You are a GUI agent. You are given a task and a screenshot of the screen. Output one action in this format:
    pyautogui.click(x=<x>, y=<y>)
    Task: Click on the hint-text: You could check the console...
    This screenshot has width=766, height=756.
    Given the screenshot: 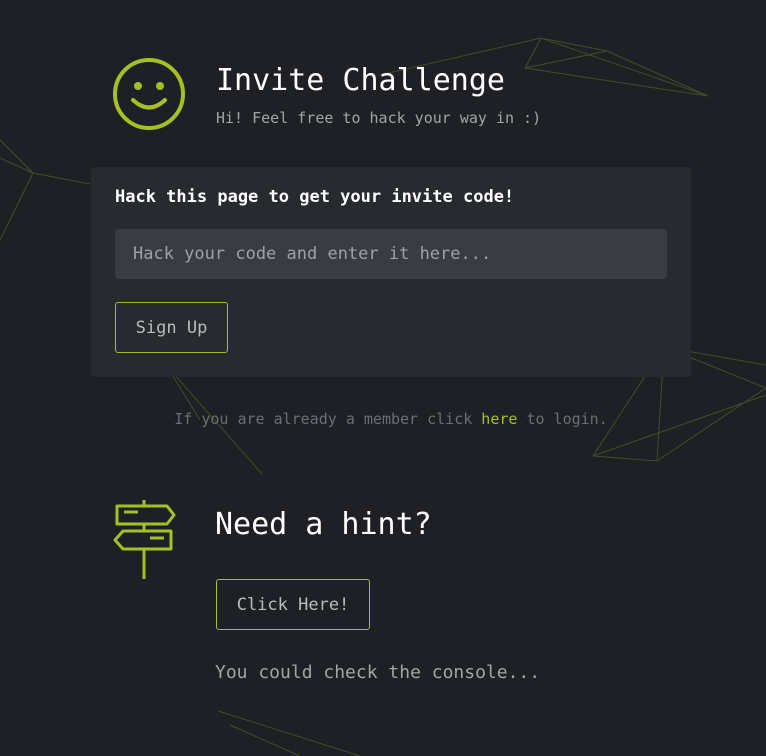 What is the action you would take?
    pyautogui.click(x=378, y=672)
    